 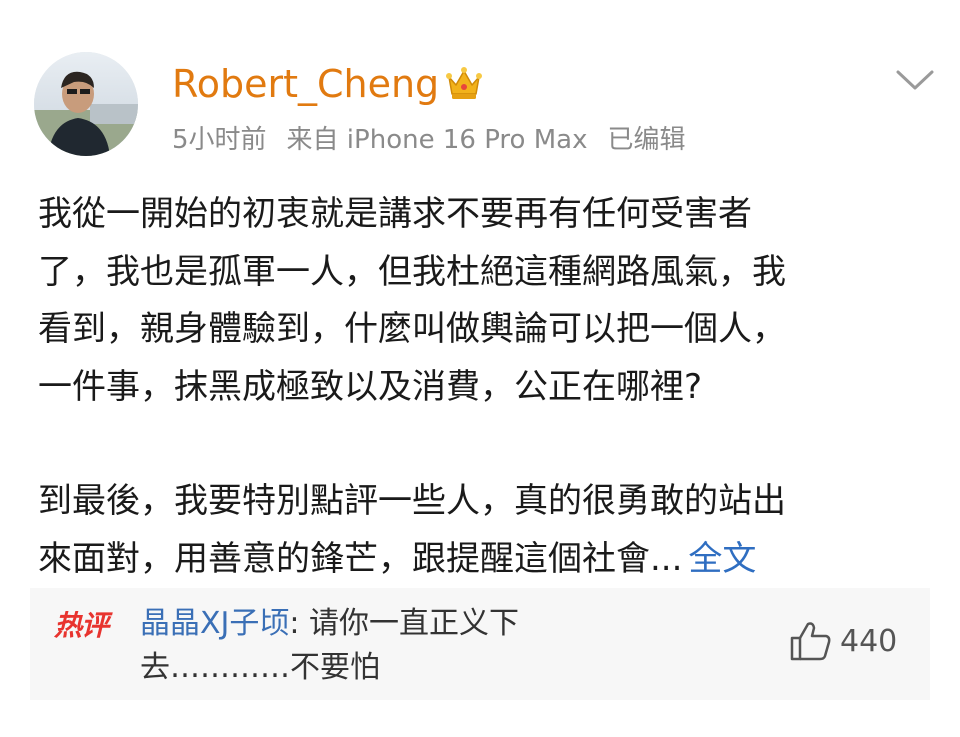 What do you see at coordinates (412, 329) in the screenshot?
I see `text-line: 看到，親身體驗到，什麼叫做輿論可以把一個人，` at bounding box center [412, 329].